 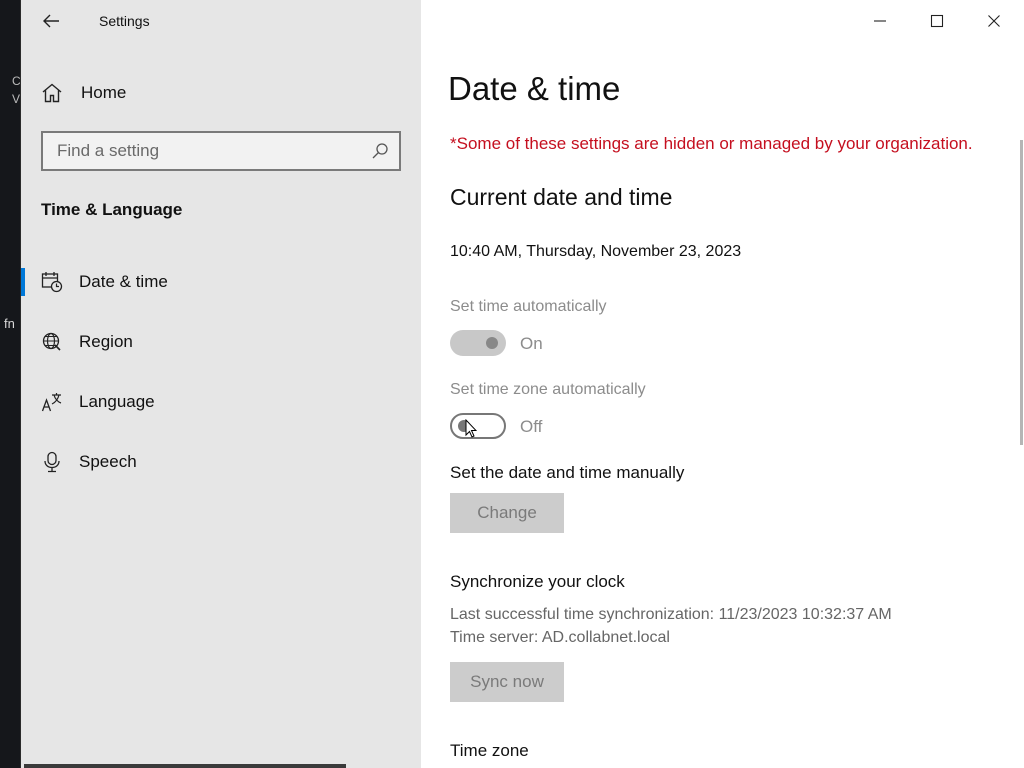 What do you see at coordinates (548, 389) in the screenshot?
I see `set-time-zone-automatically-label: Set time zone automatically` at bounding box center [548, 389].